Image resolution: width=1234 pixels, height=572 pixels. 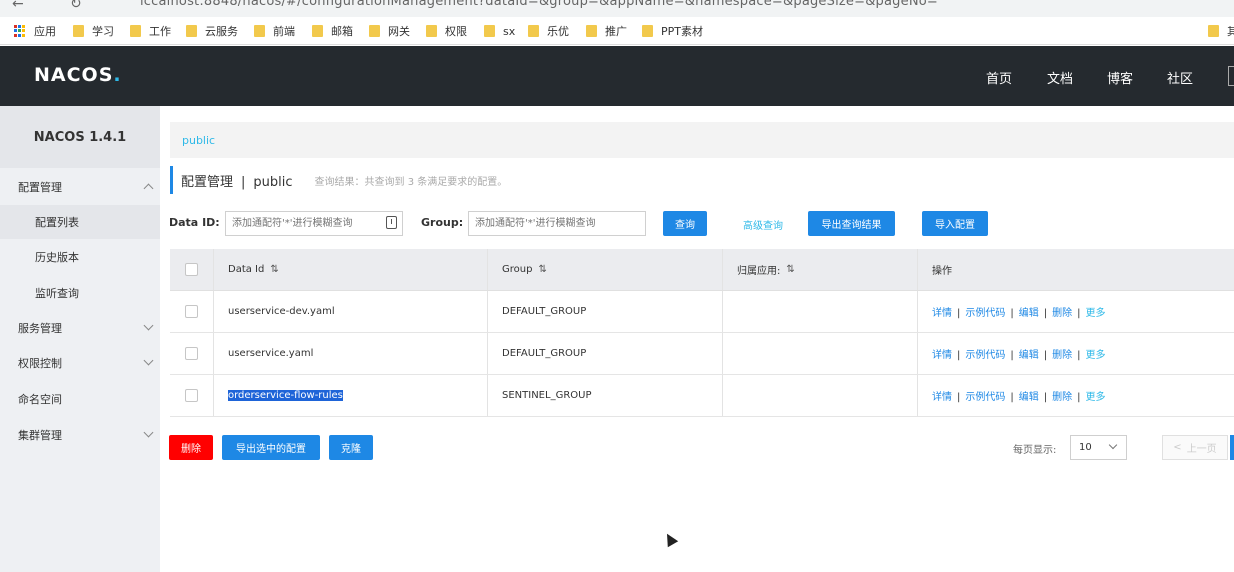 What do you see at coordinates (80, 257) in the screenshot?
I see `sidebar-item-history: 历史版本` at bounding box center [80, 257].